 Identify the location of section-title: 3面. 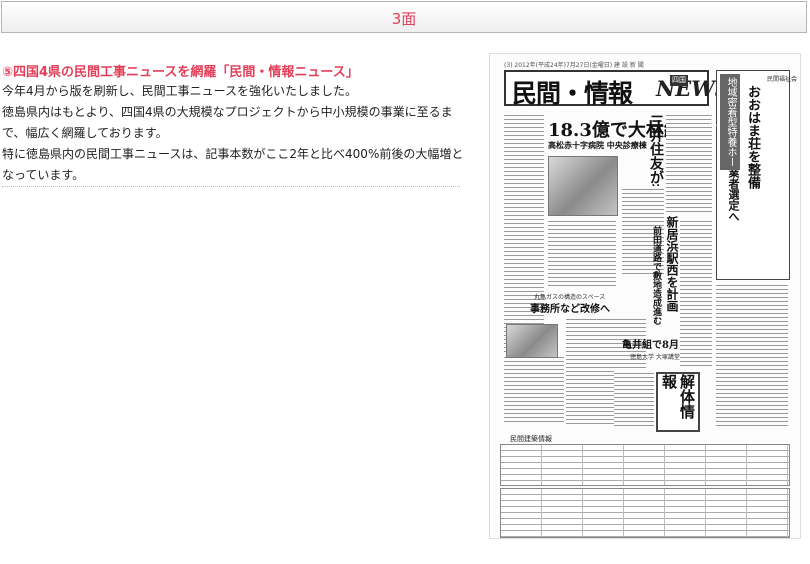
(404, 19).